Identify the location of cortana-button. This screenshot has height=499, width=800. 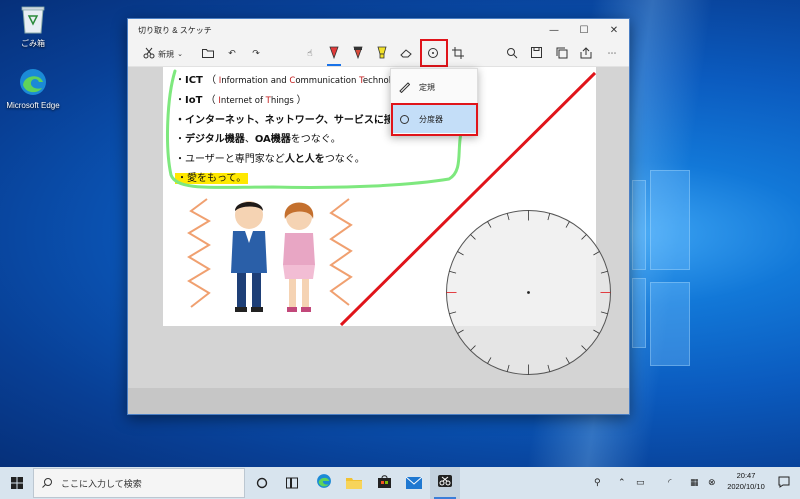
(262, 483).